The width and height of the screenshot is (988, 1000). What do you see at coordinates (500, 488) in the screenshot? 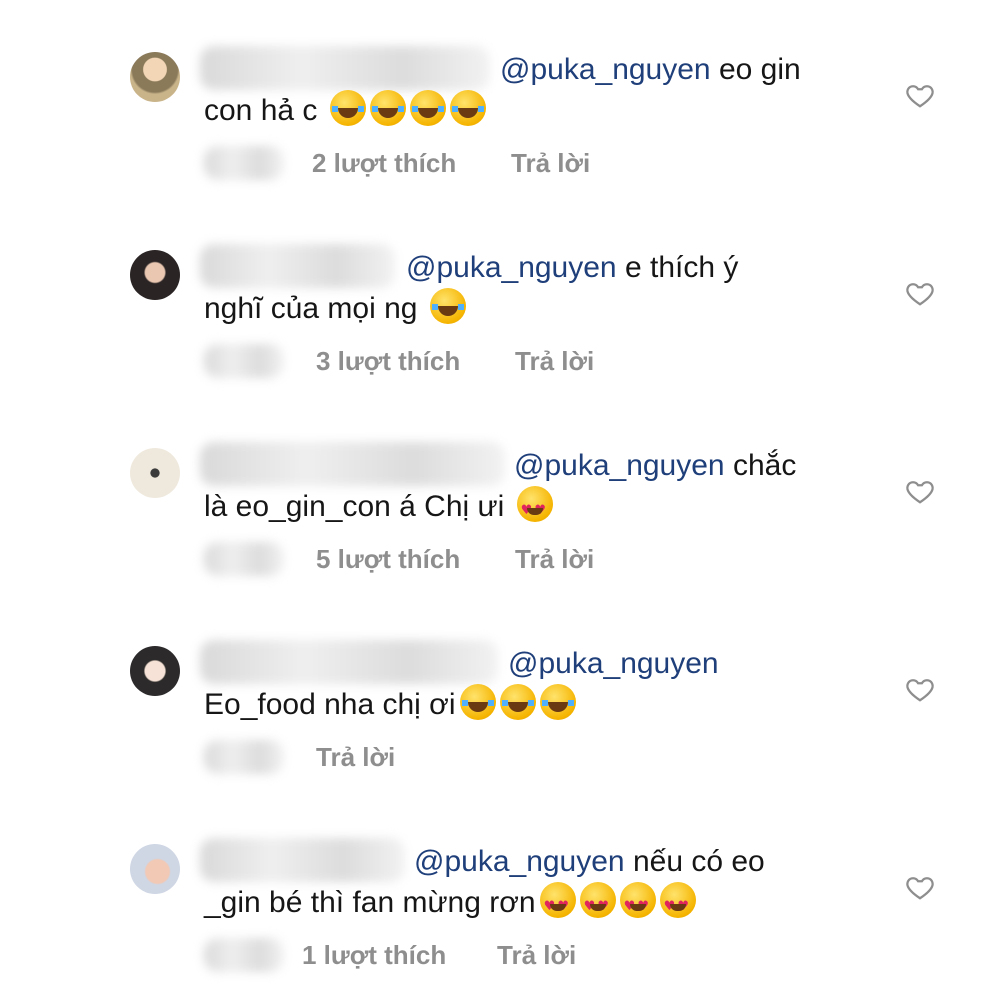
I see `comment-text: @puka_nguyen chắc là eo_gin_con á Chị ưi` at bounding box center [500, 488].